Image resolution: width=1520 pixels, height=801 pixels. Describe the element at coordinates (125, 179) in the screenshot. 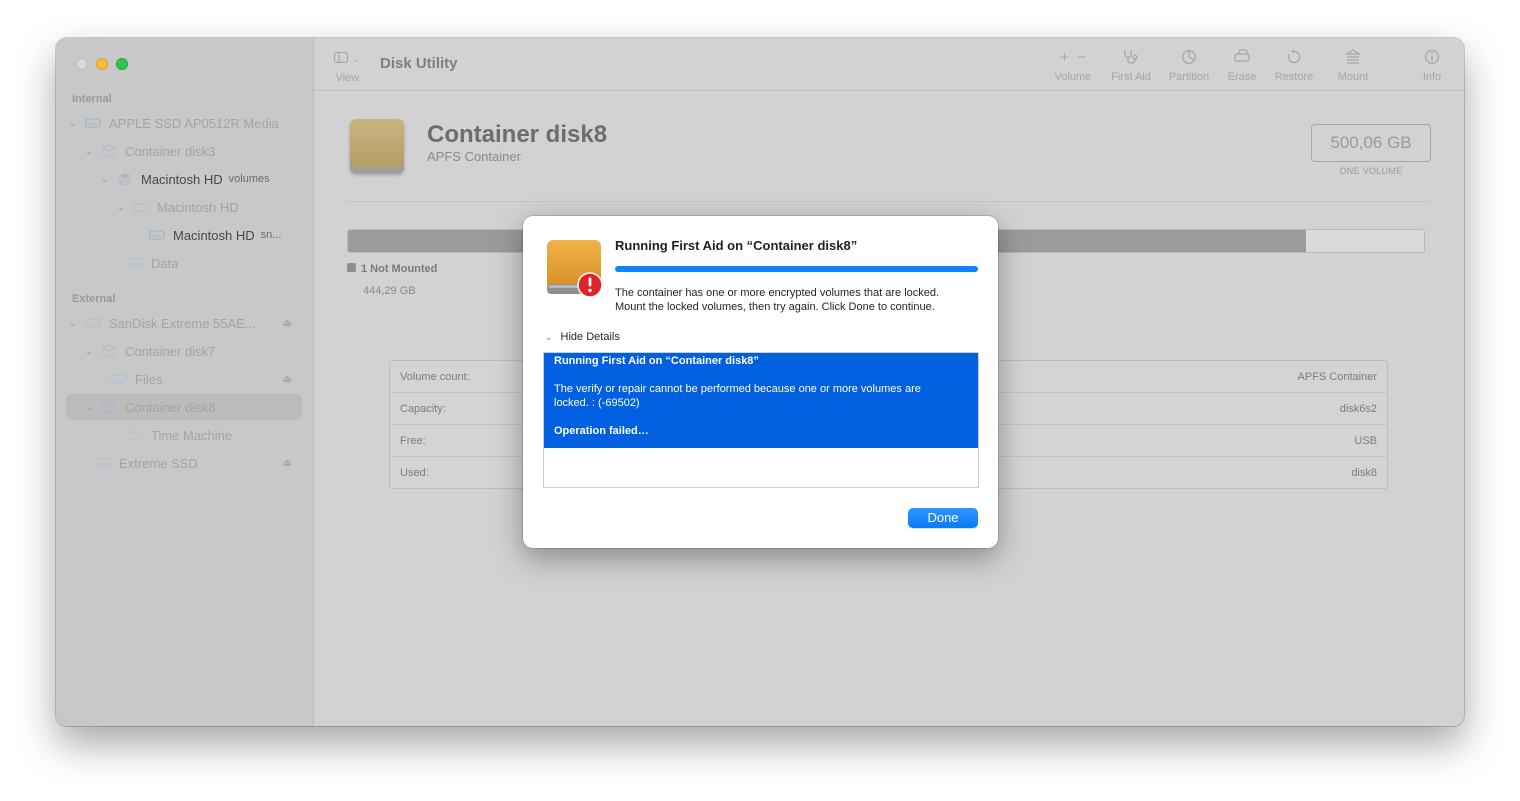

I see `volume-group-icon` at that location.